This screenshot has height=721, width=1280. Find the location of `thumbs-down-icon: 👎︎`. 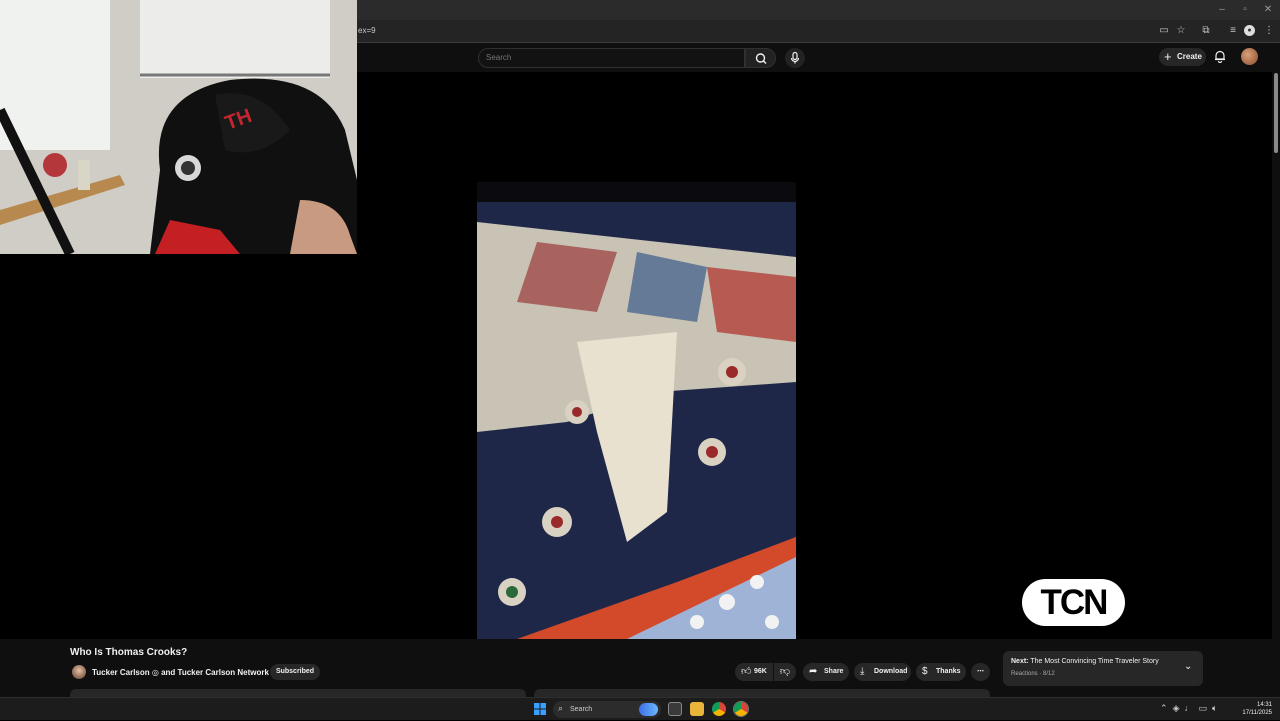

thumbs-down-icon: 👎︎ is located at coordinates (785, 671).